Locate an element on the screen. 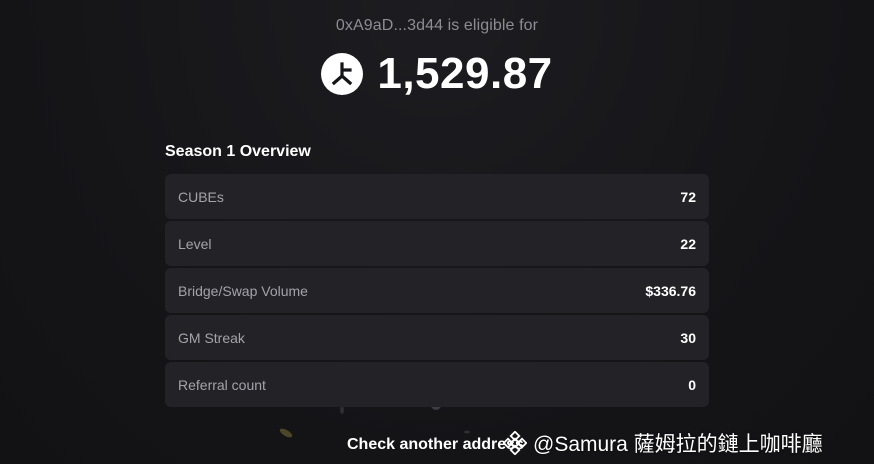  stat-value: 30 is located at coordinates (688, 337).